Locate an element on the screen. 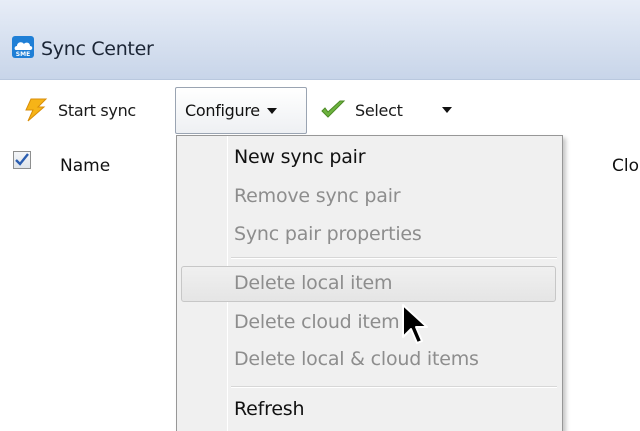 The width and height of the screenshot is (640, 431). sme-cloud-app-icon: SME is located at coordinates (23, 47).